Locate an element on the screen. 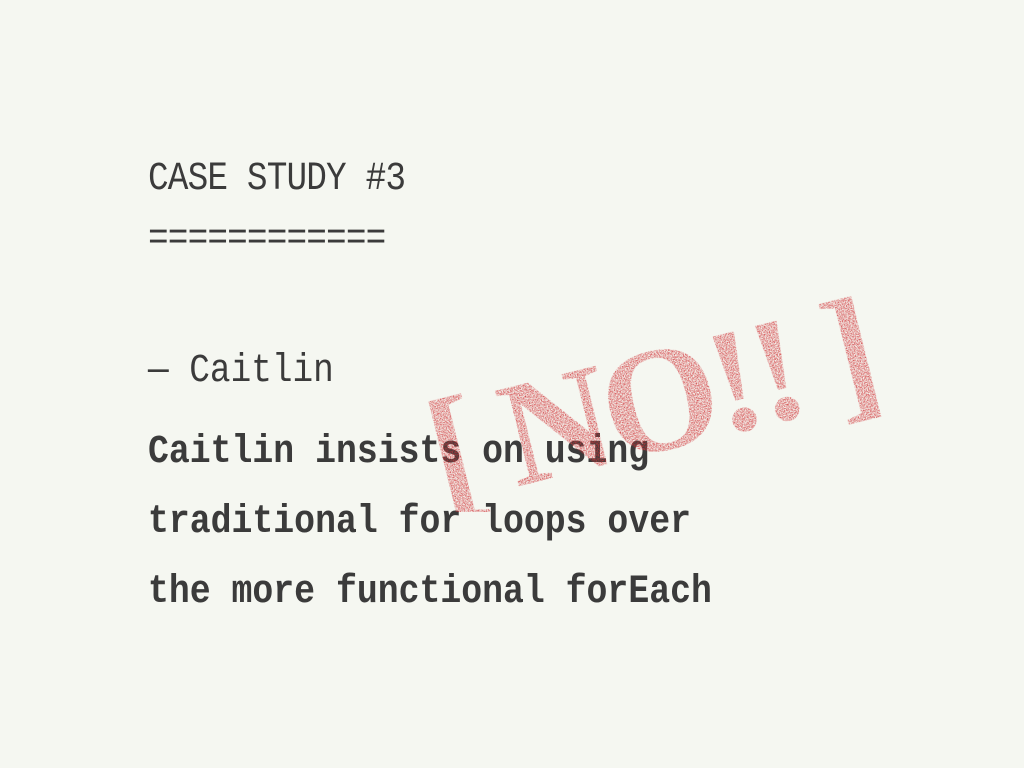 This screenshot has height=768, width=1024. heading-underline: ============ is located at coordinates (267, 239).